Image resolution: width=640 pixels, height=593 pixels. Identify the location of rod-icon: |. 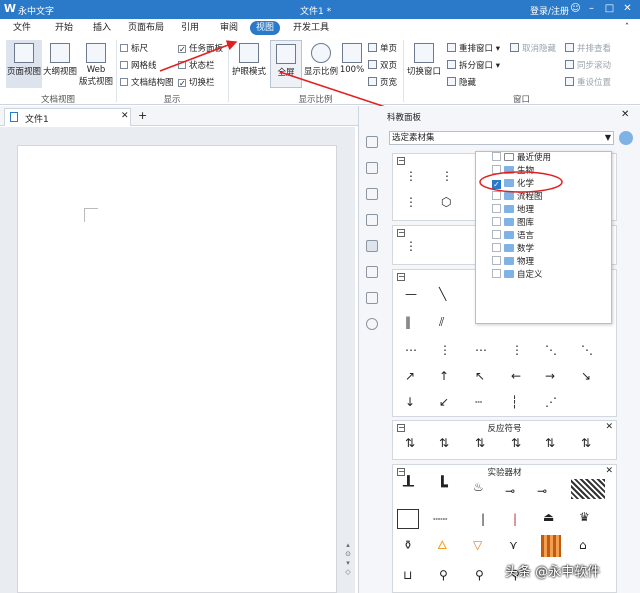
(515, 519).